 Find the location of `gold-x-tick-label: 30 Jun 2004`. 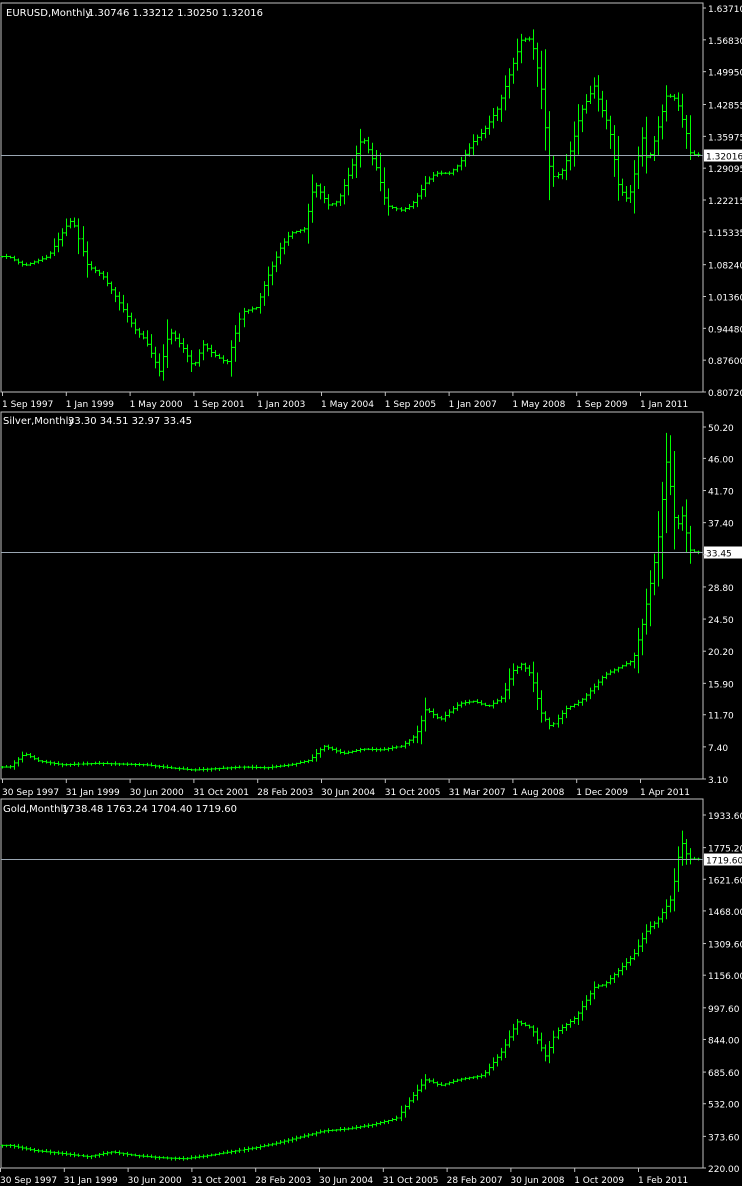

gold-x-tick-label: 30 Jun 2004 is located at coordinates (346, 1181).